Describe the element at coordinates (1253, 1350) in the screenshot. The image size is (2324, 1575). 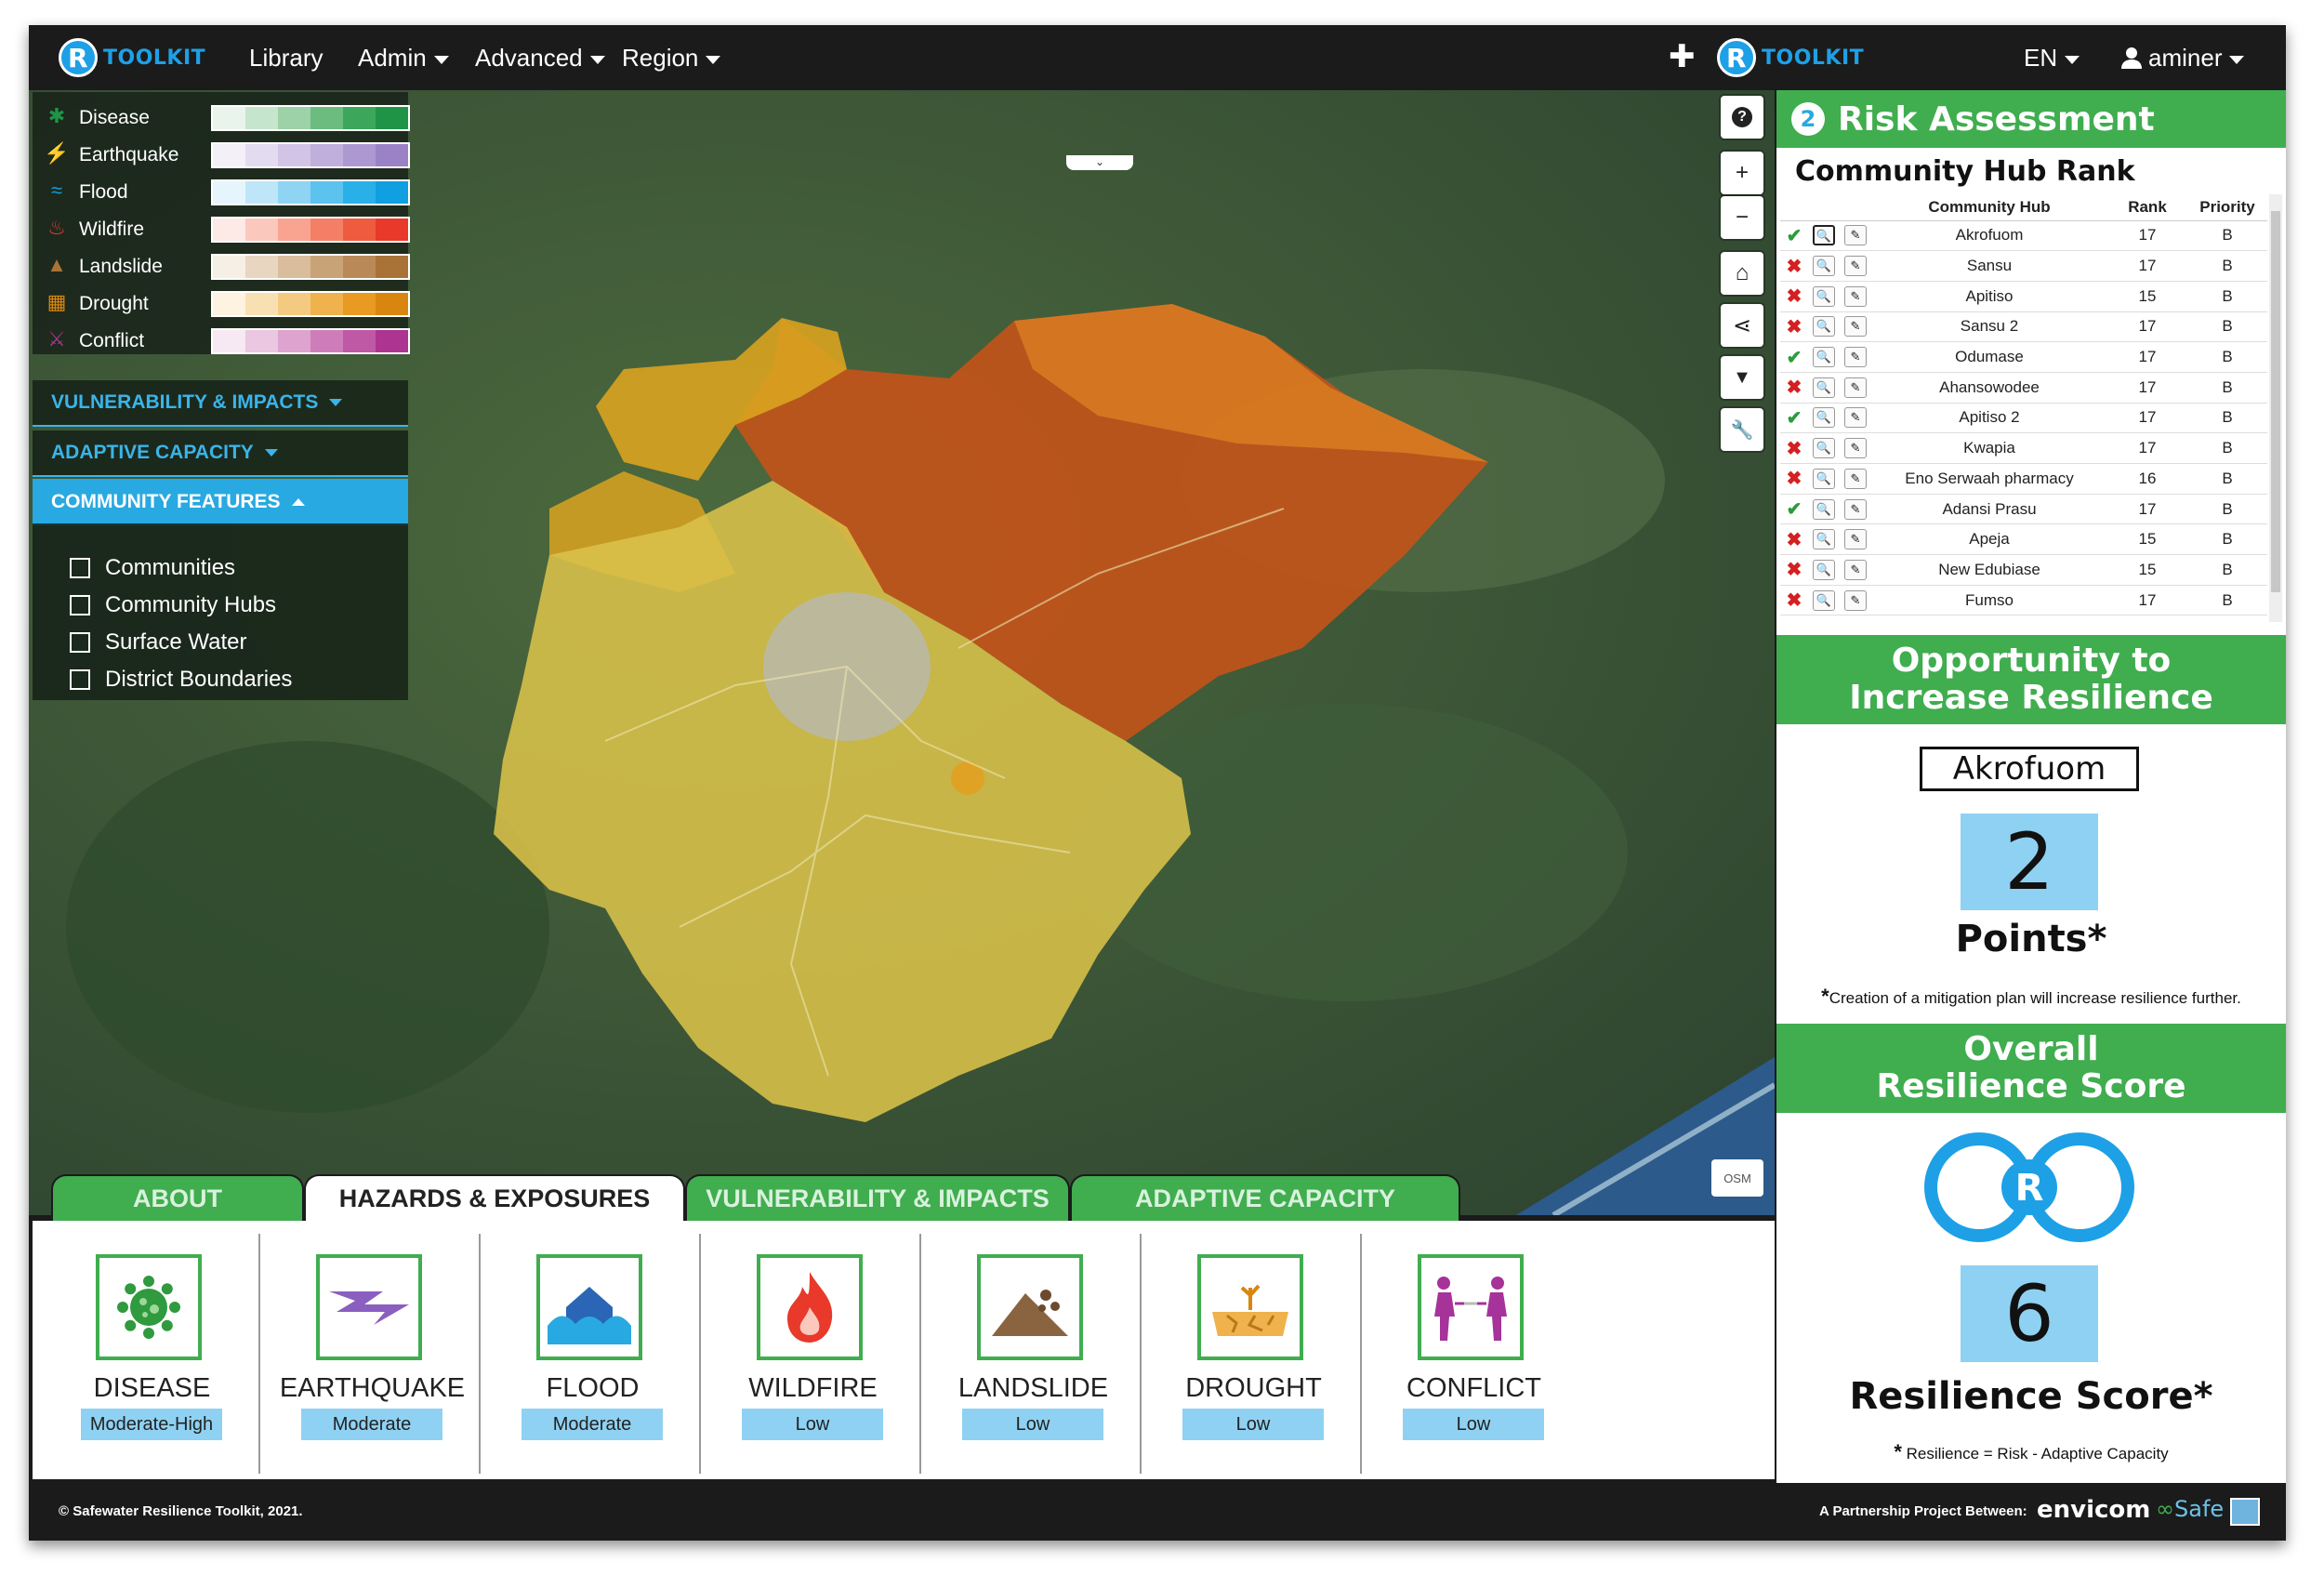
I see `hazard-drought: DROUGHT Low` at that location.